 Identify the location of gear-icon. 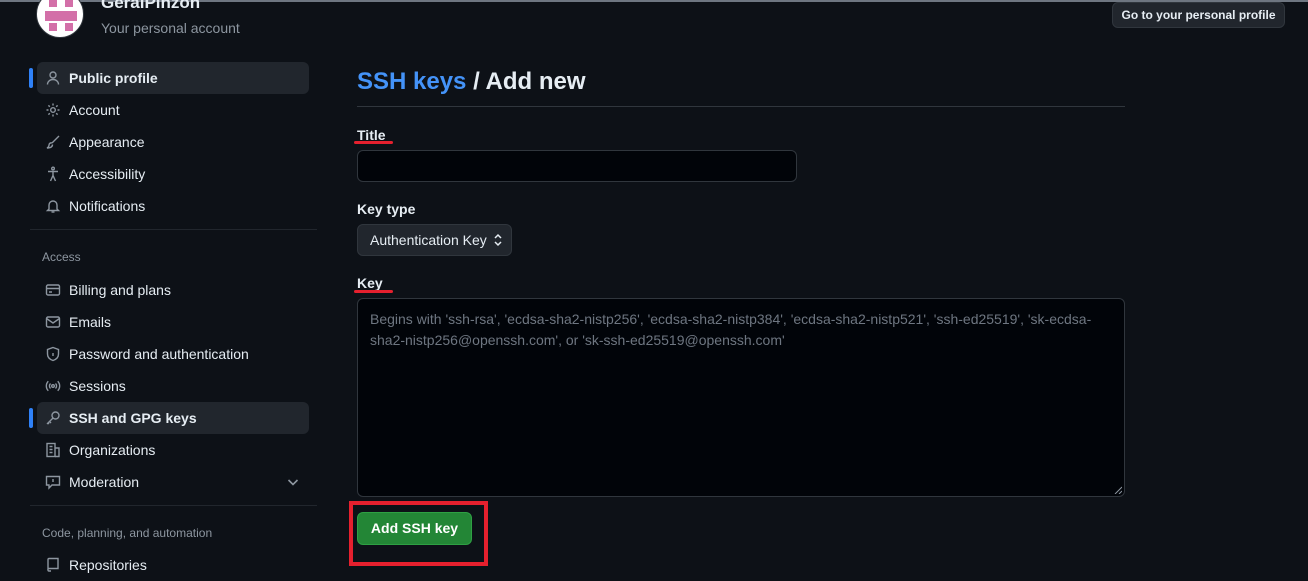
(53, 110).